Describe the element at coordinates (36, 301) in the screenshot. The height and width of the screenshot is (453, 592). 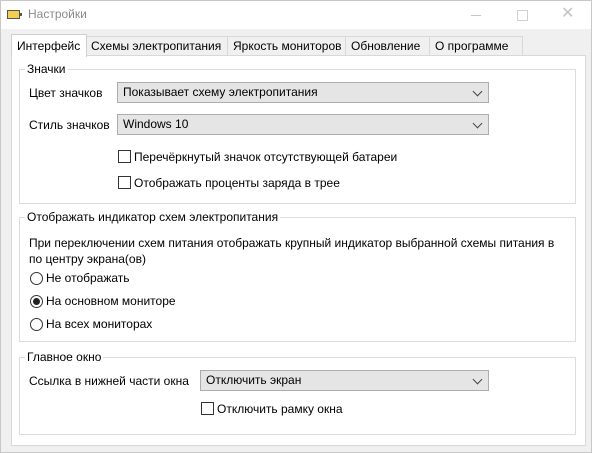
I see `radio-main-monitor` at that location.